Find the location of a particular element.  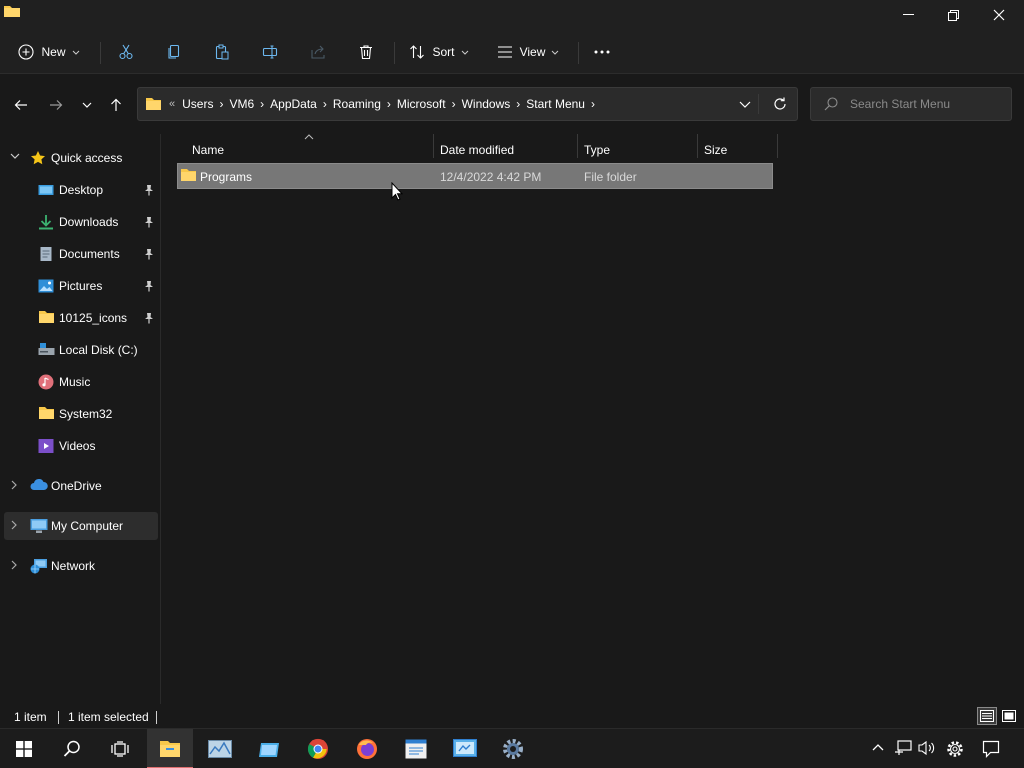

taskbar-app-window is located at coordinates (269, 748).